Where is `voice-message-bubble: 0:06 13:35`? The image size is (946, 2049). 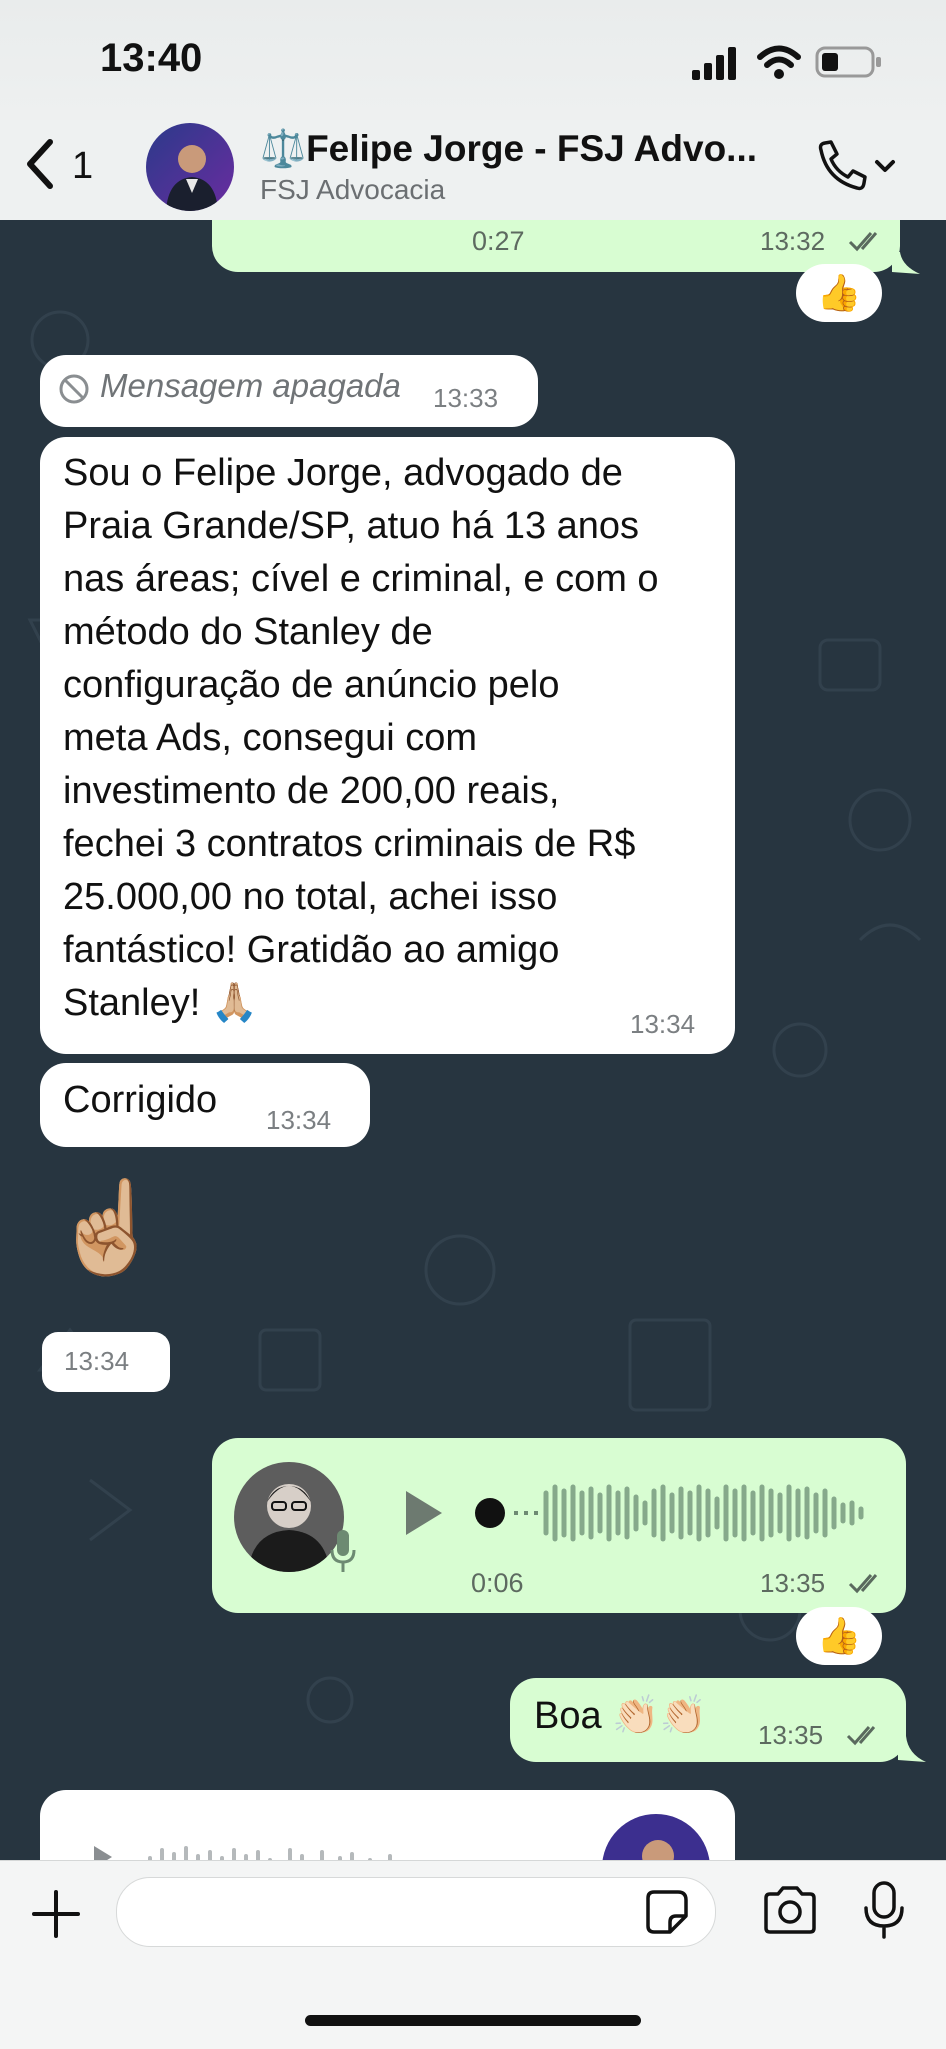 voice-message-bubble: 0:06 13:35 is located at coordinates (559, 1525).